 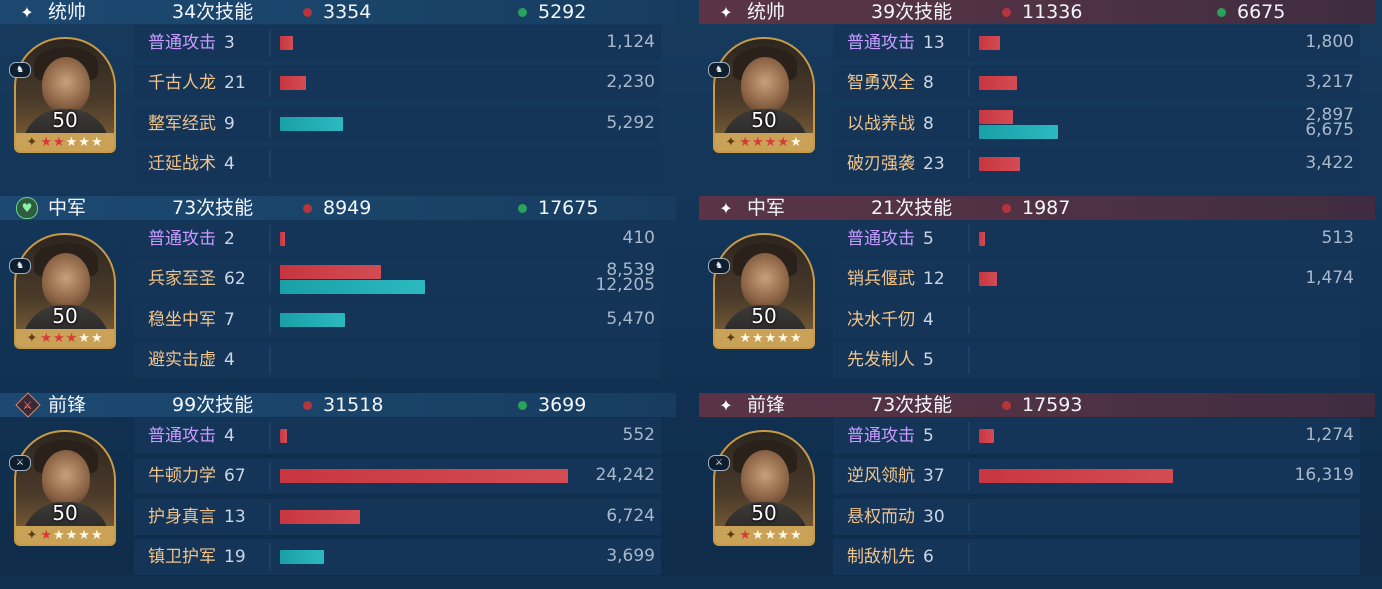 What do you see at coordinates (1096, 279) in the screenshot?
I see `skill-row: 销兵偃武 12 1,474` at bounding box center [1096, 279].